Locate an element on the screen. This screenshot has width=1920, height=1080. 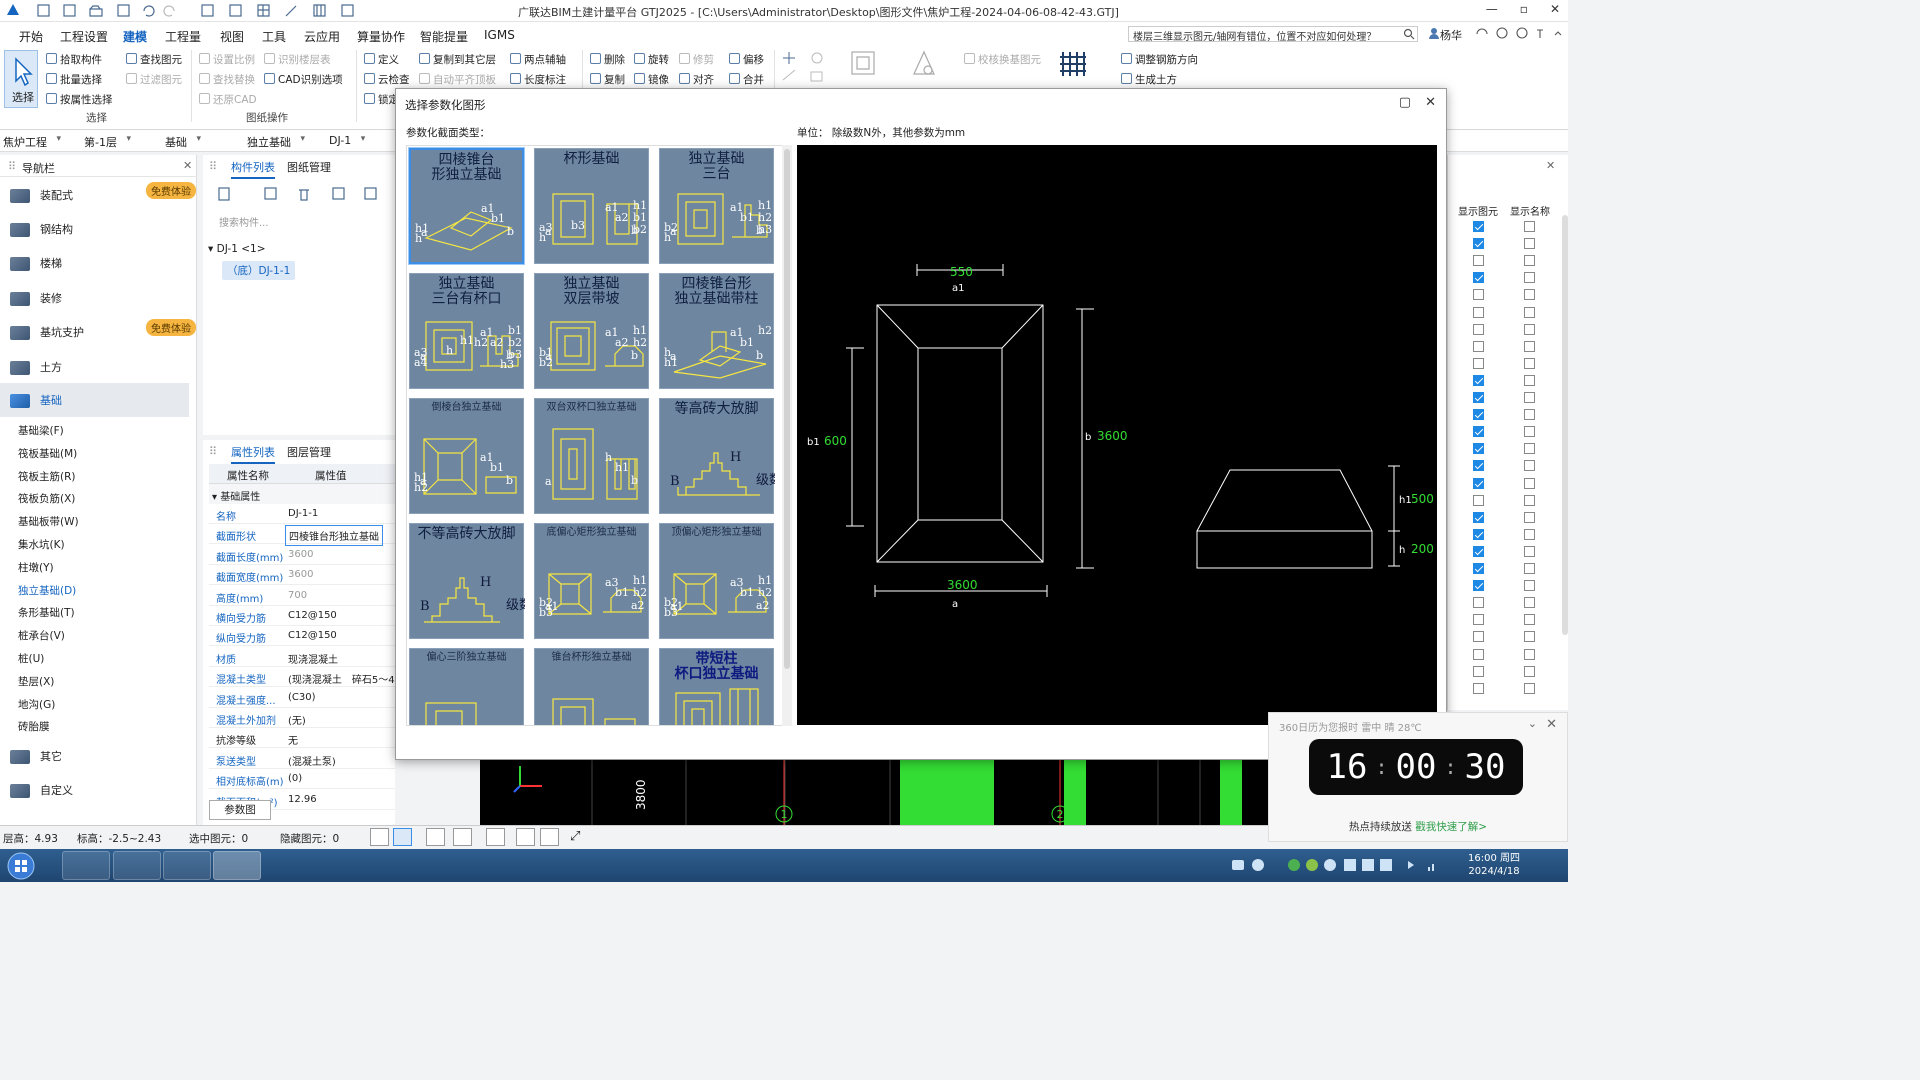
prop-value: 3600 is located at coordinates (300, 574).